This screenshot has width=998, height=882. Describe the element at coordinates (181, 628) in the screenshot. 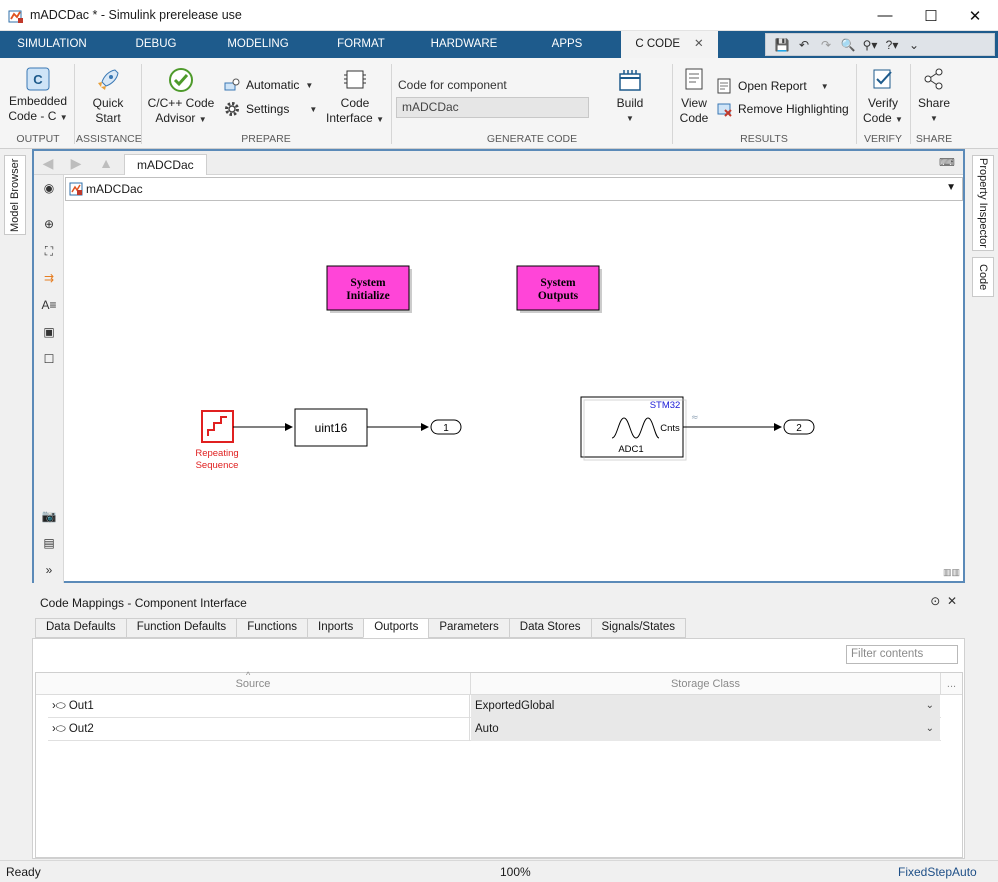

I see `tab-function-defaults: Function Defaults` at that location.